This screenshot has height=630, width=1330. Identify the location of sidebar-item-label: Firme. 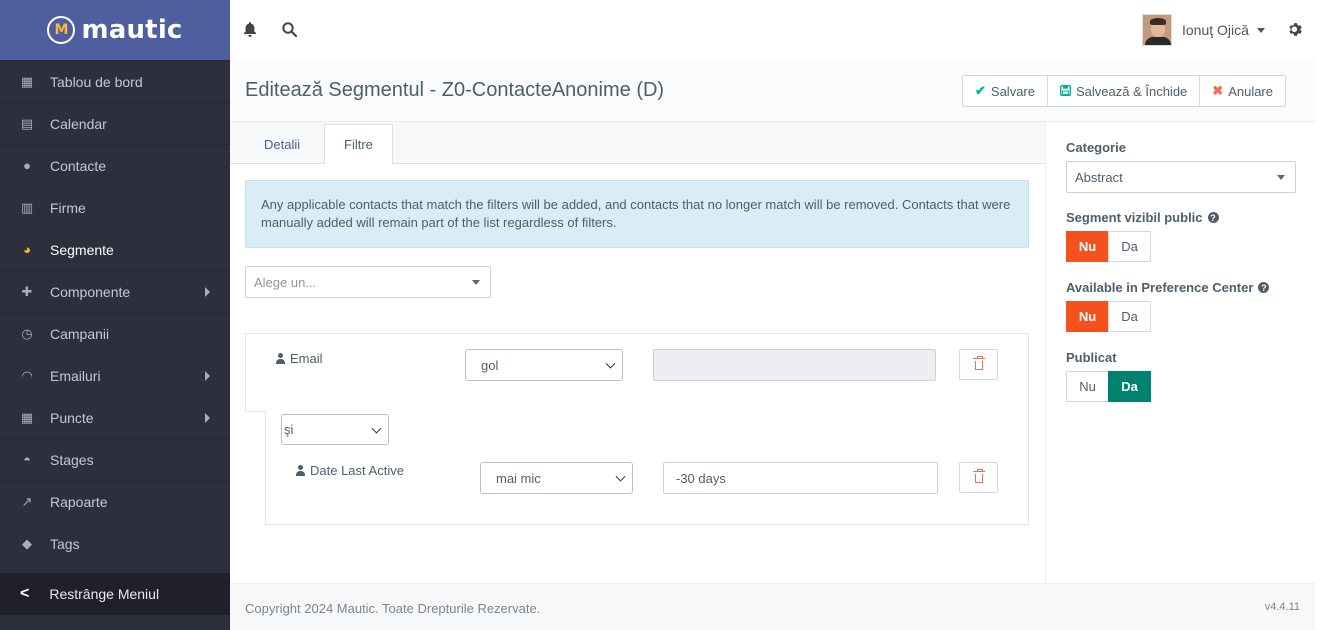
(68, 207).